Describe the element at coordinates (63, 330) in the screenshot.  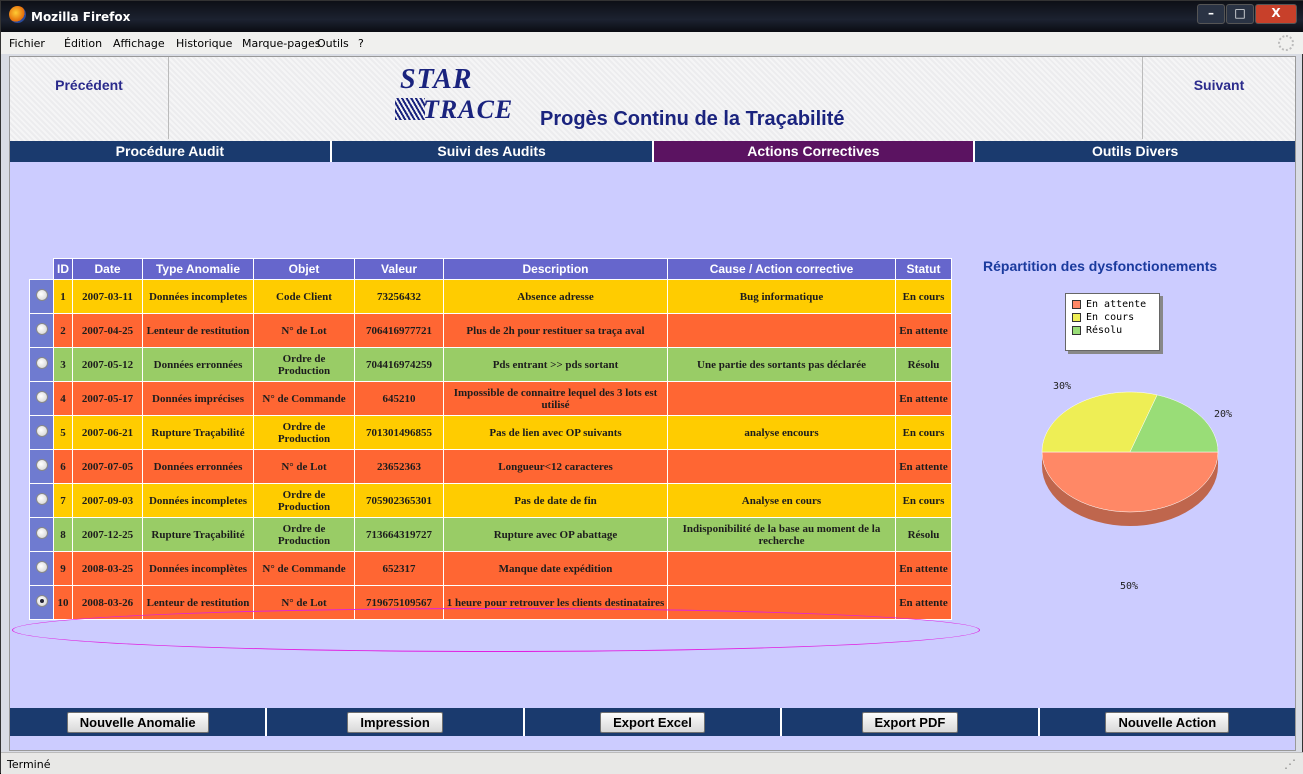
I see `row-id: 2` at that location.